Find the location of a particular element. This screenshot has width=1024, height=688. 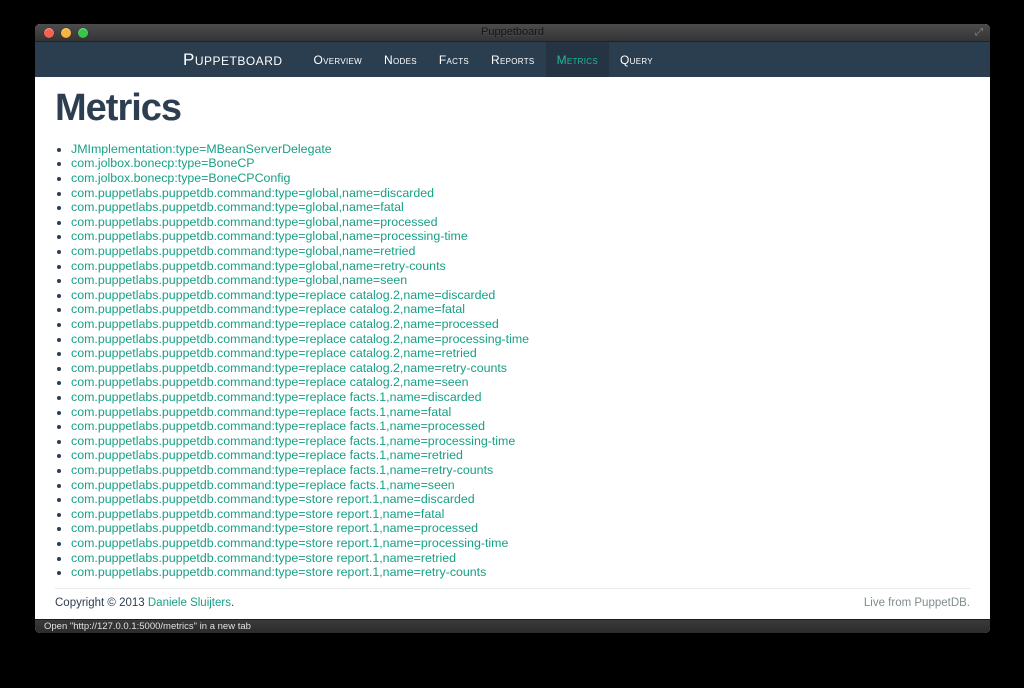

nav-link-query: Query is located at coordinates (636, 59).